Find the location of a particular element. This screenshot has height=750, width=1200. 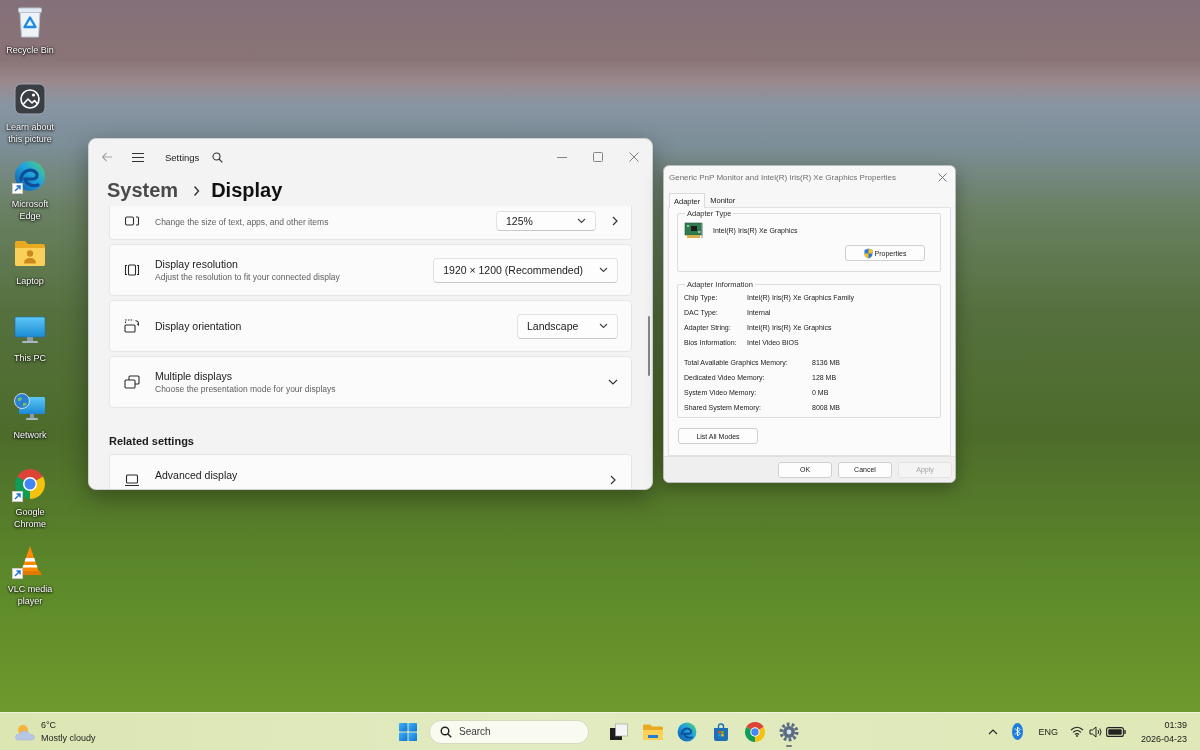

chevron-up-icon is located at coordinates (993, 731).